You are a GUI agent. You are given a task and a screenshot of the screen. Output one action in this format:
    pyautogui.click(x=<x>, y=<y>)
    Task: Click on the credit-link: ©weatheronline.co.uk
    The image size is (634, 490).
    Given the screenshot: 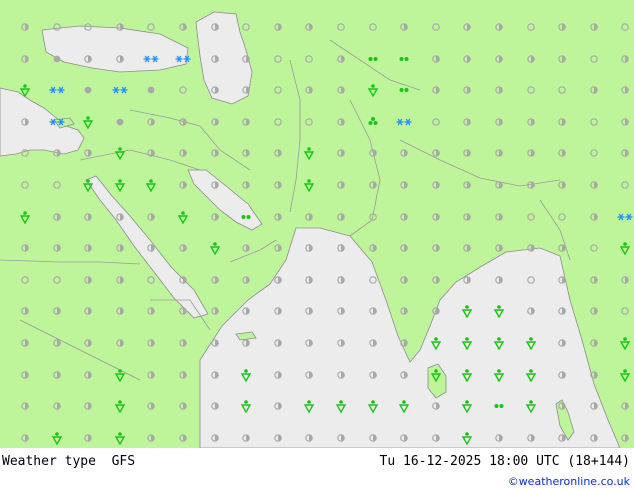 What is the action you would take?
    pyautogui.click(x=569, y=481)
    